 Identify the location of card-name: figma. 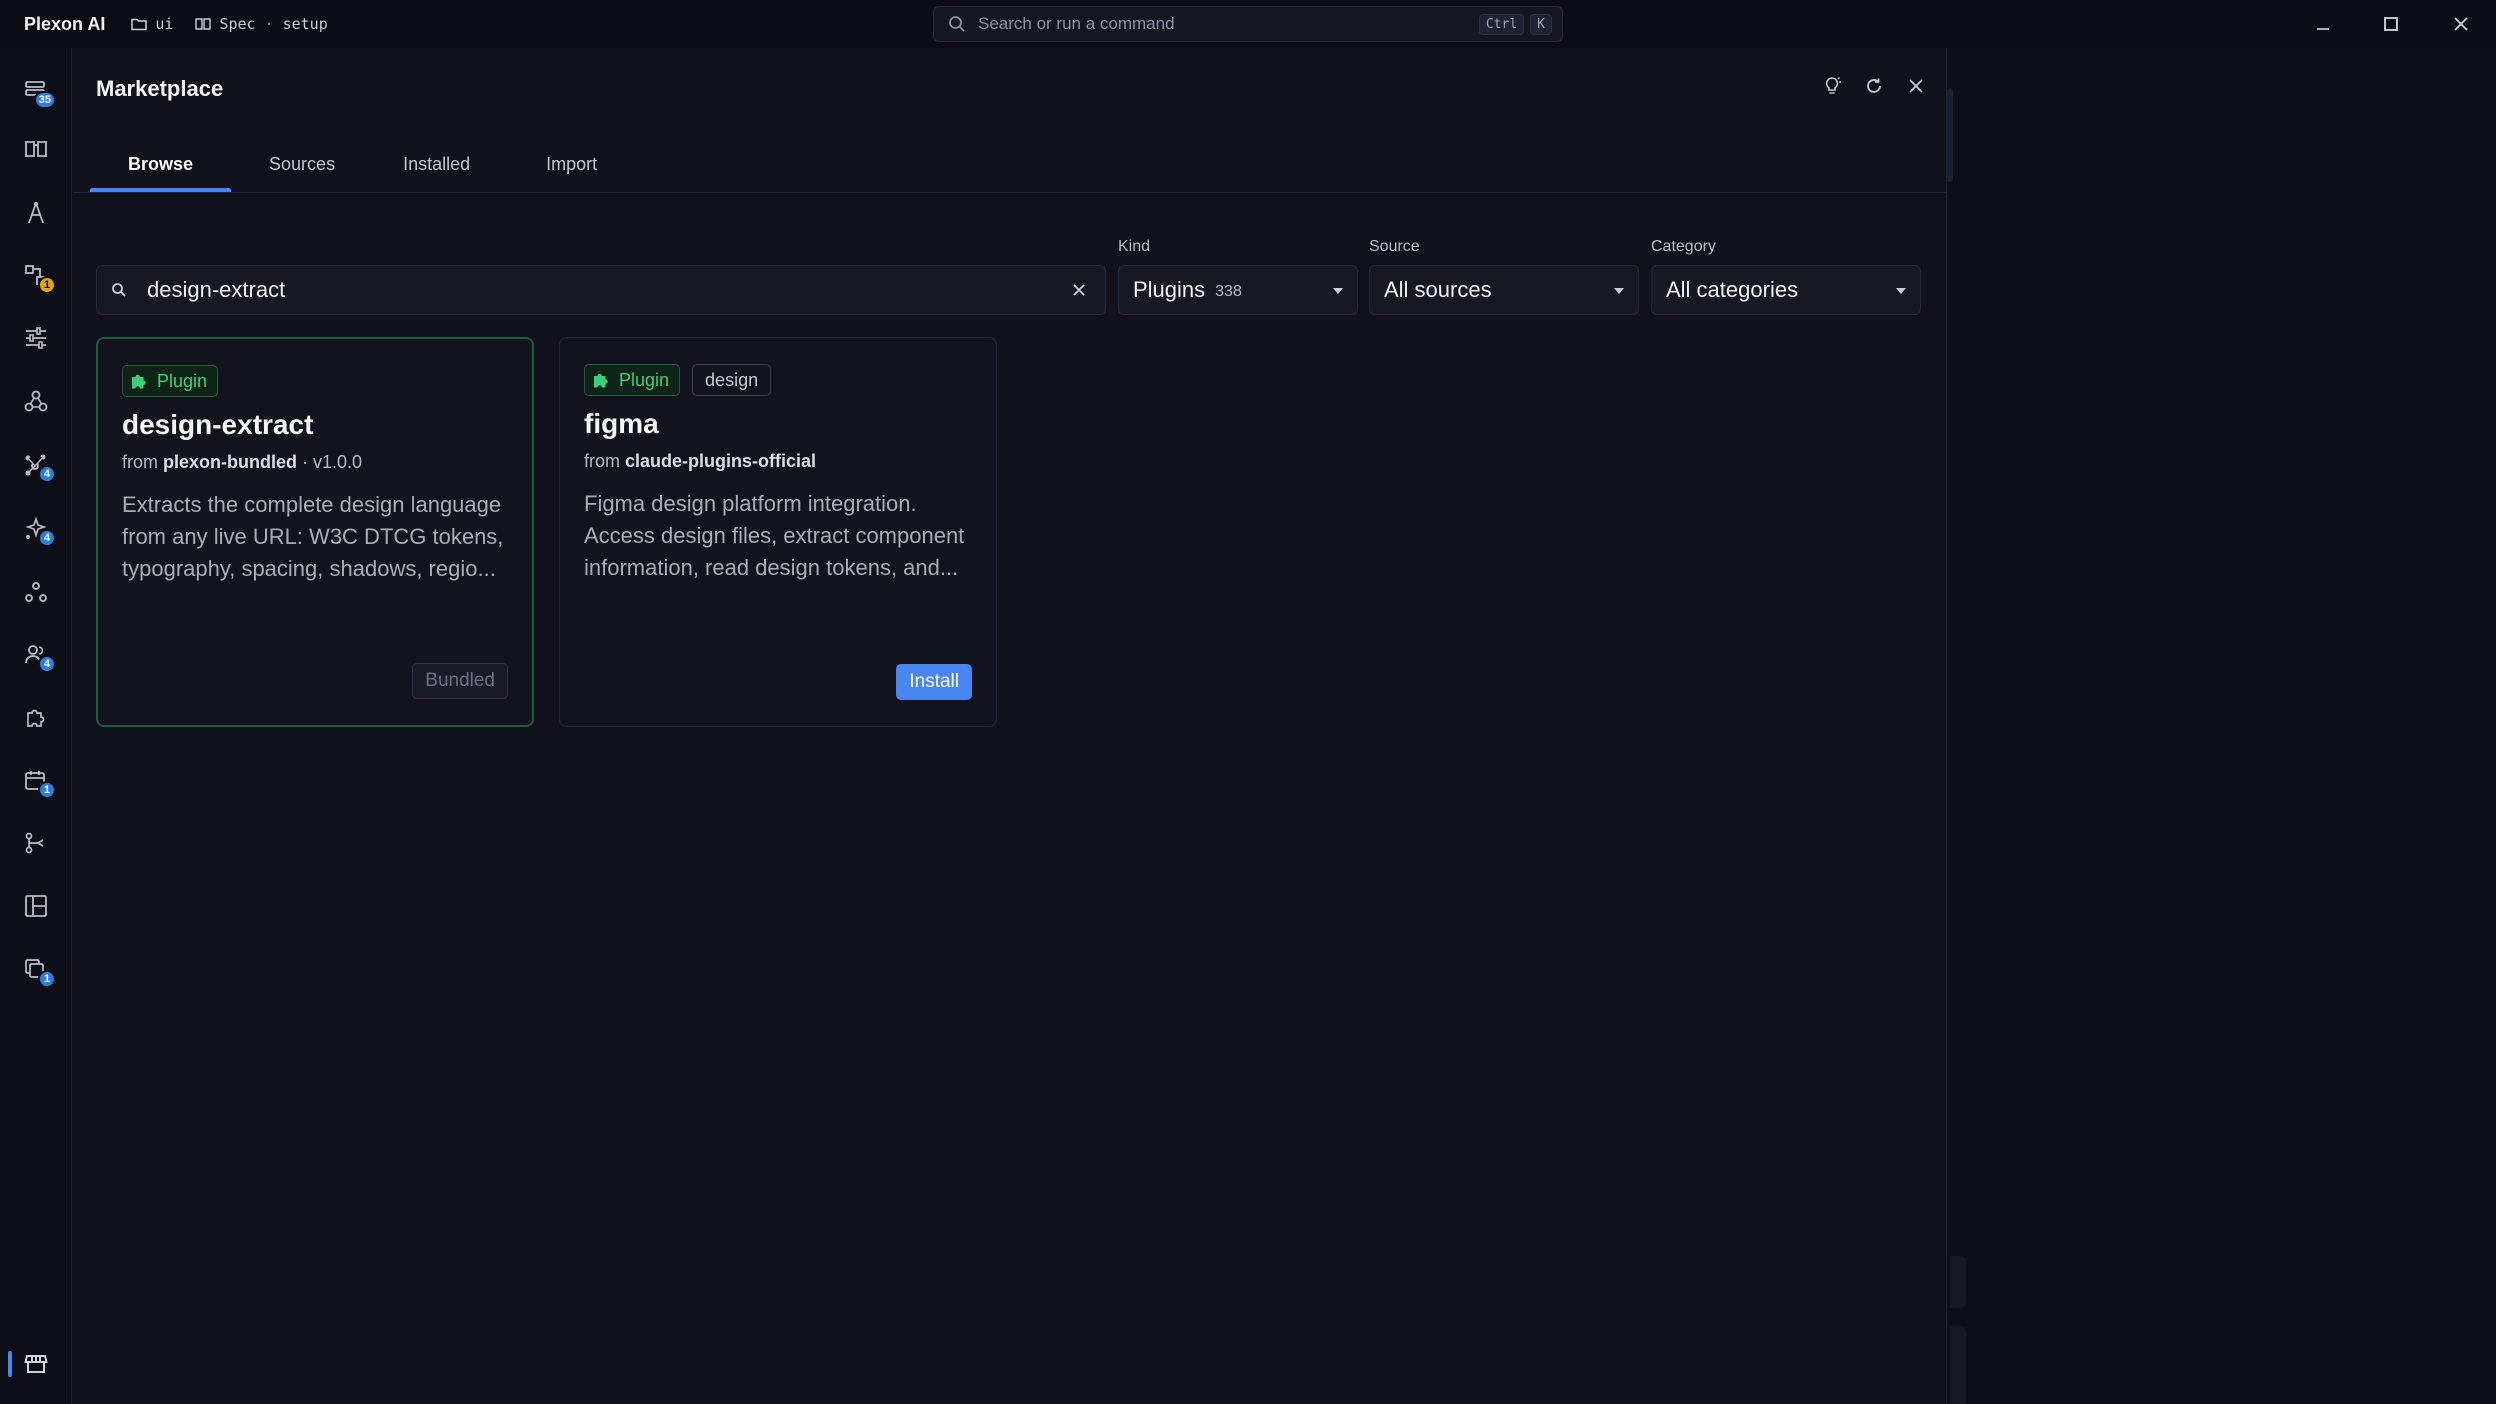
(621, 423).